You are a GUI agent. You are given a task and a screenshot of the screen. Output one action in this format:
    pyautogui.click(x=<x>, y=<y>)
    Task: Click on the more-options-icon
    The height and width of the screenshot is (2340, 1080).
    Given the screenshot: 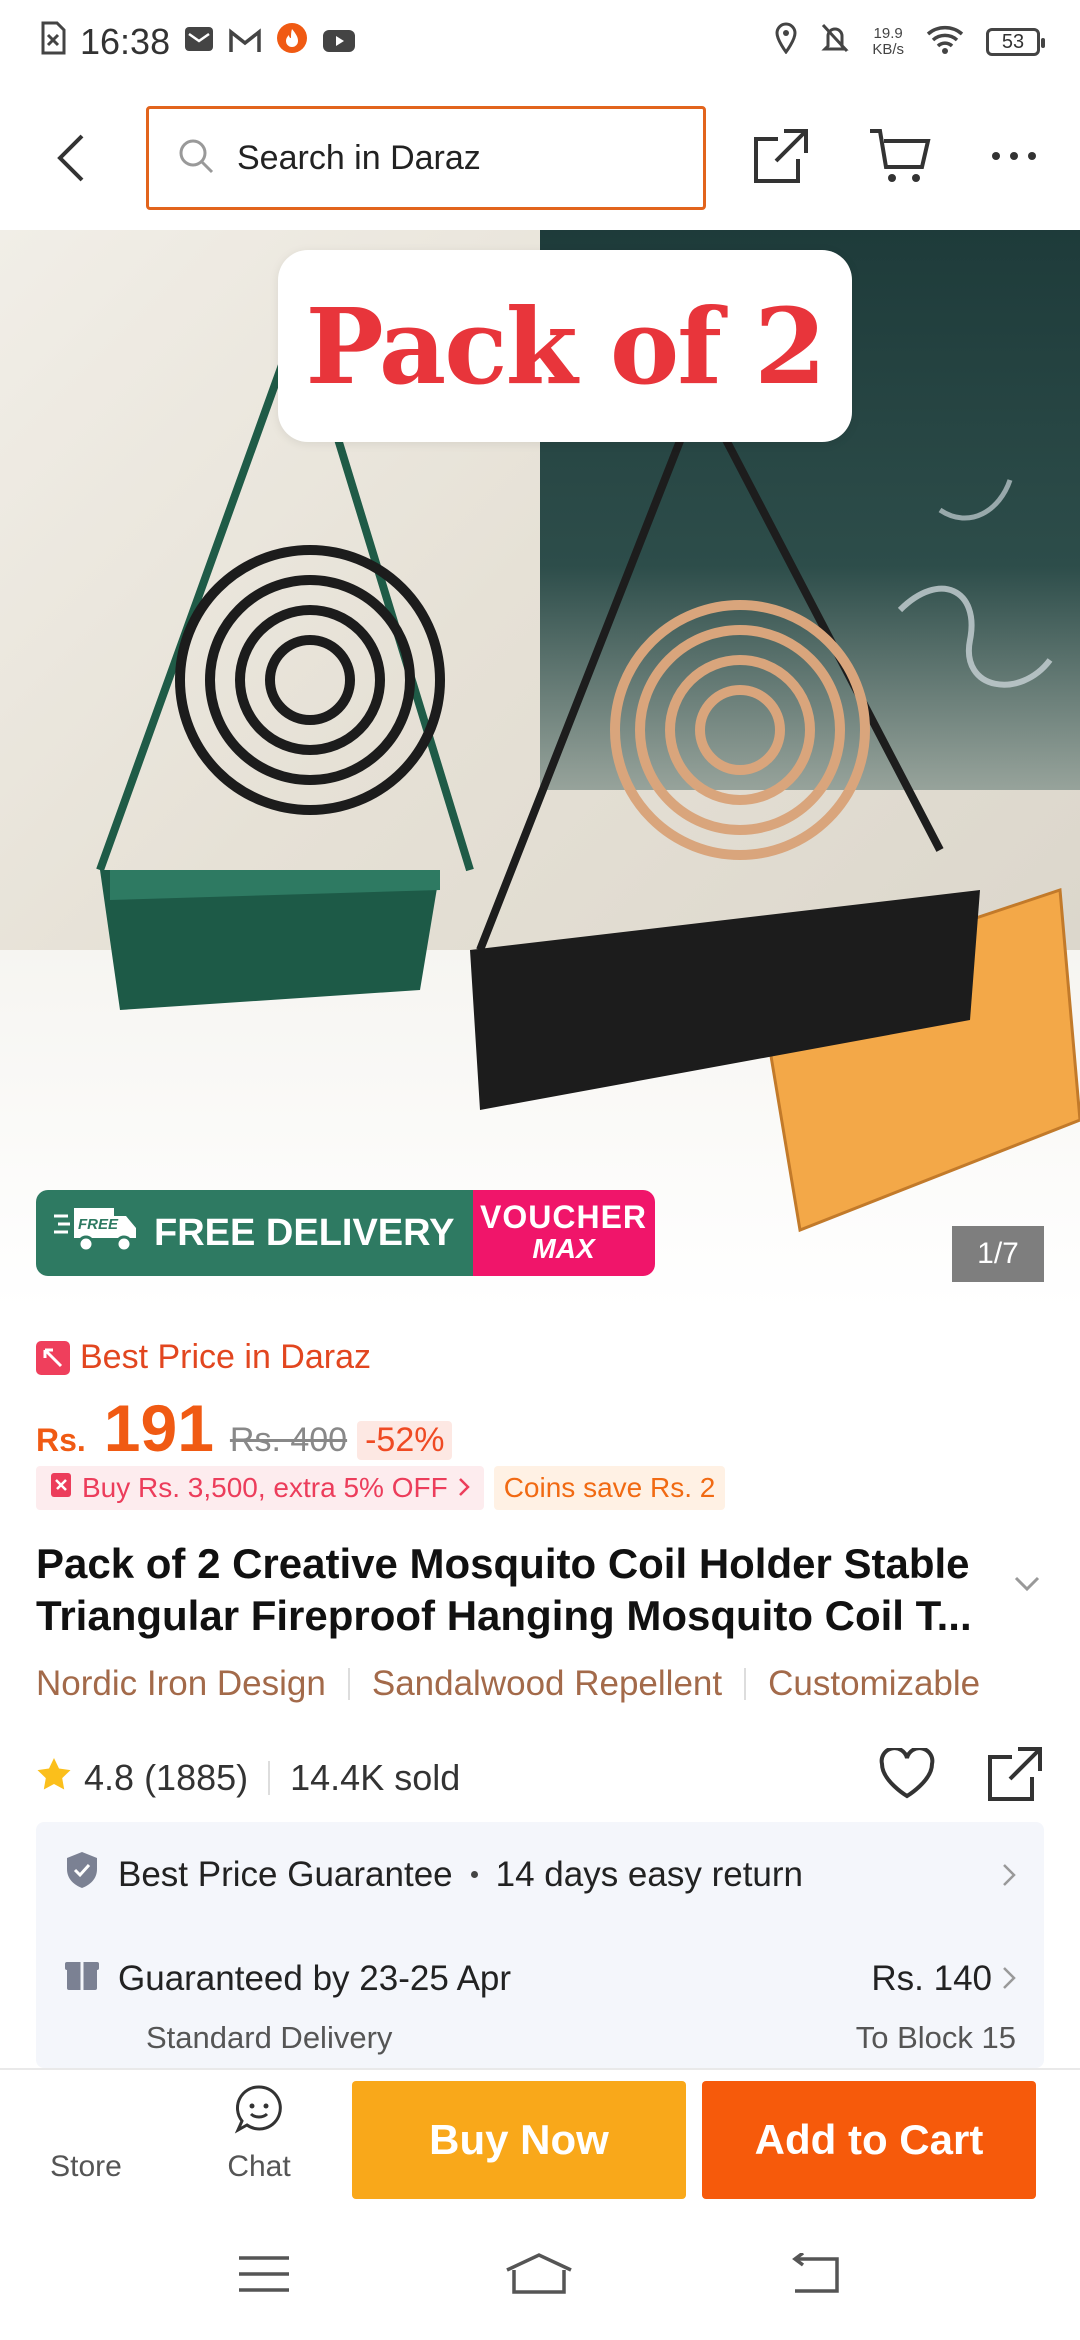 What is the action you would take?
    pyautogui.click(x=1014, y=158)
    